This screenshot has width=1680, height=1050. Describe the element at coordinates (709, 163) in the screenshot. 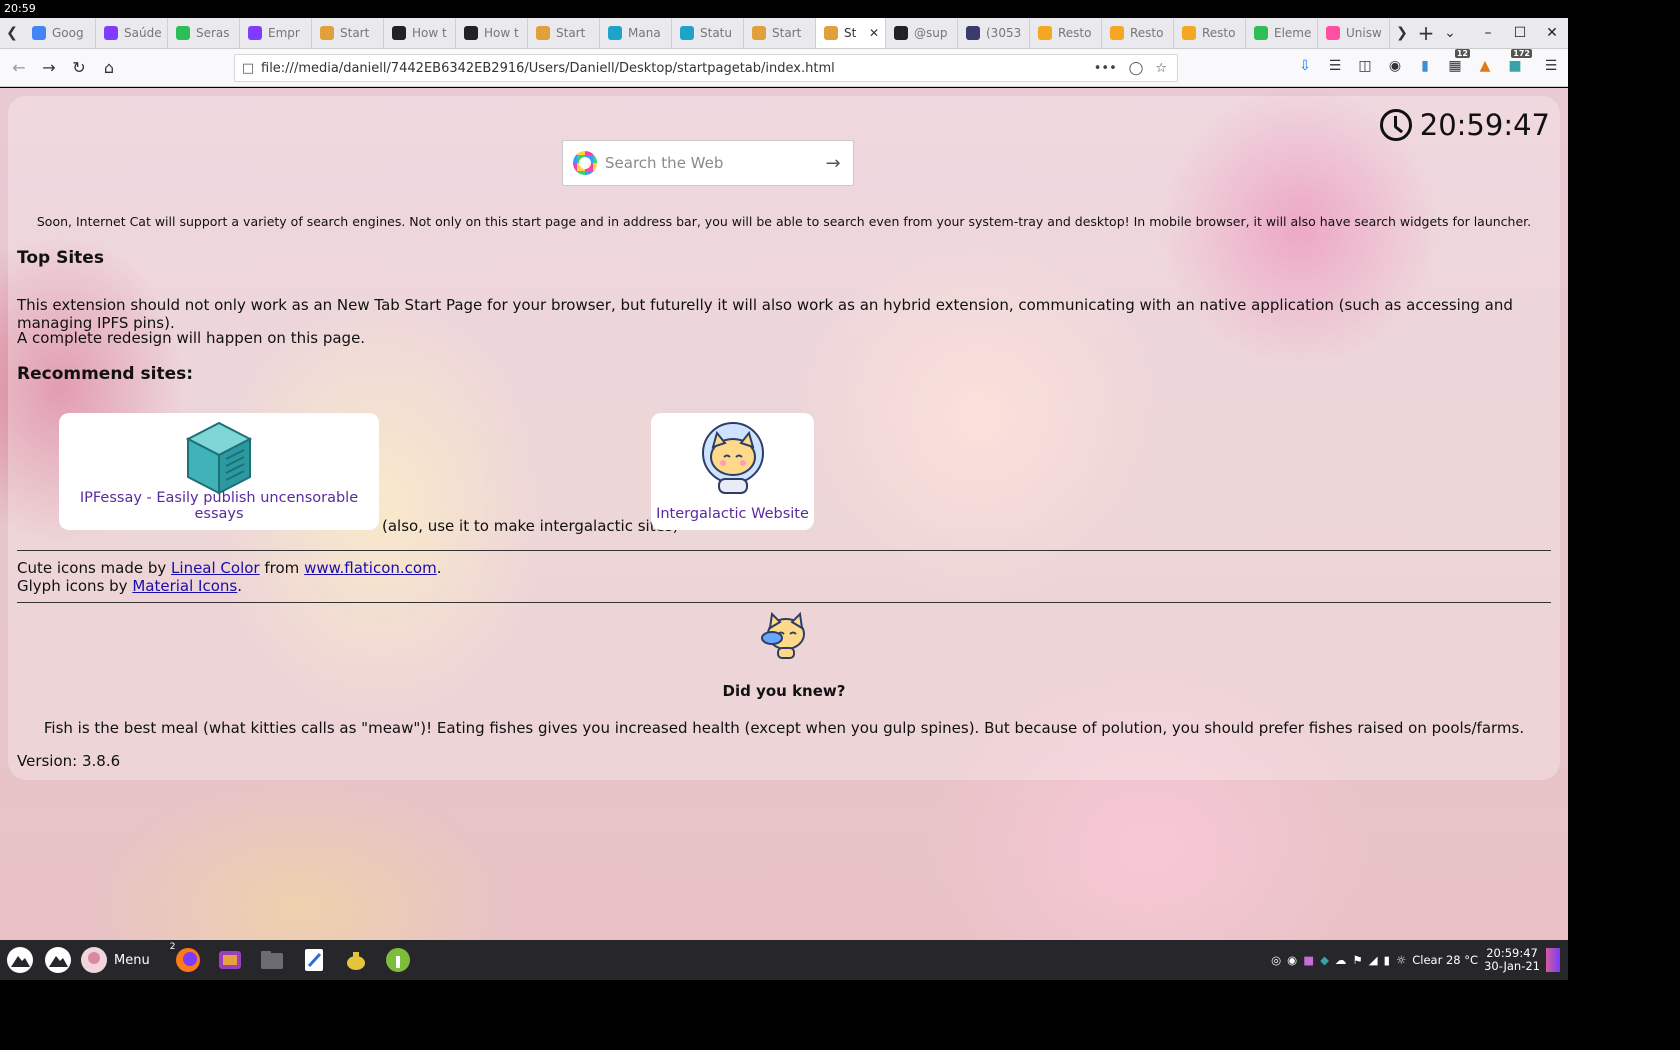

I see `search-input` at that location.